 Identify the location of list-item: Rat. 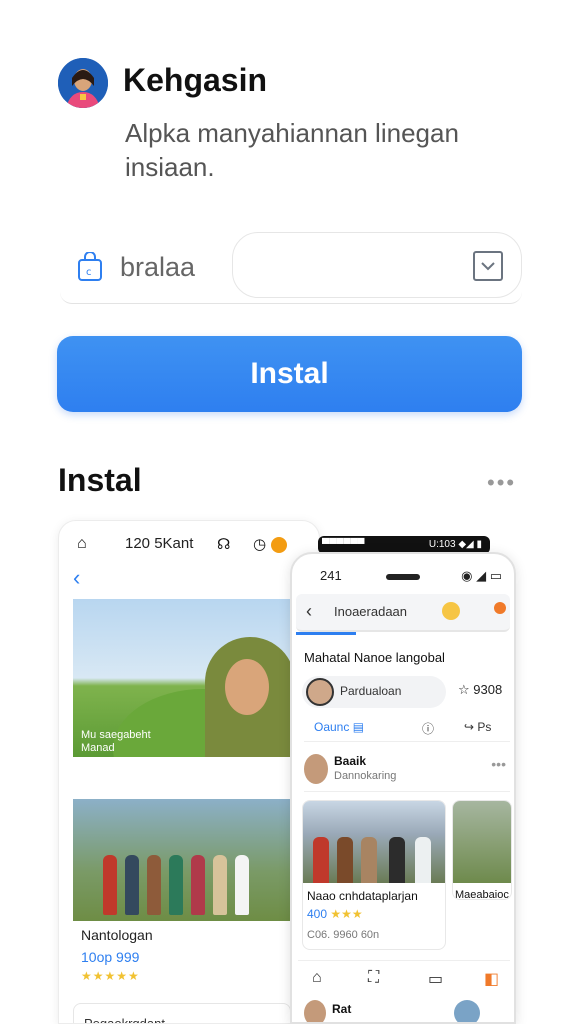
(407, 1011).